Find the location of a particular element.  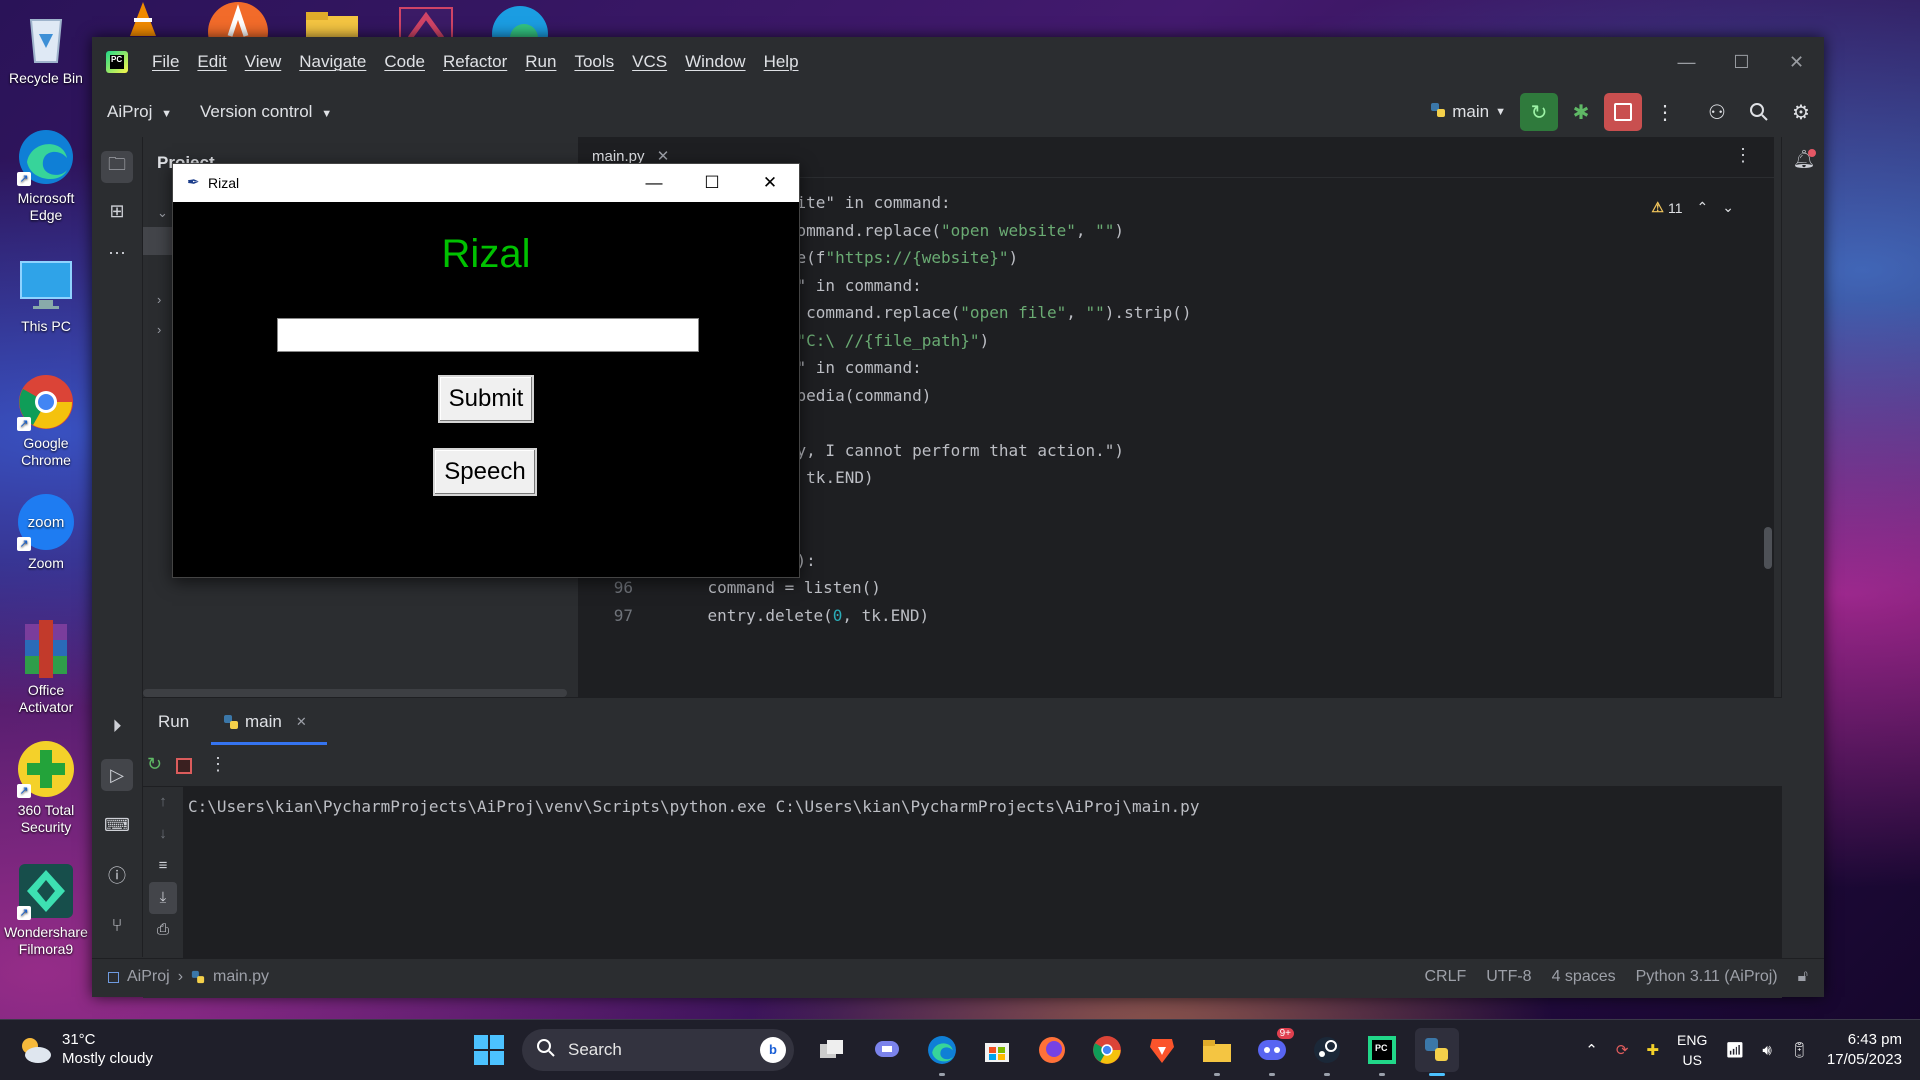

close-tab-icon: ✕ is located at coordinates (301, 722).